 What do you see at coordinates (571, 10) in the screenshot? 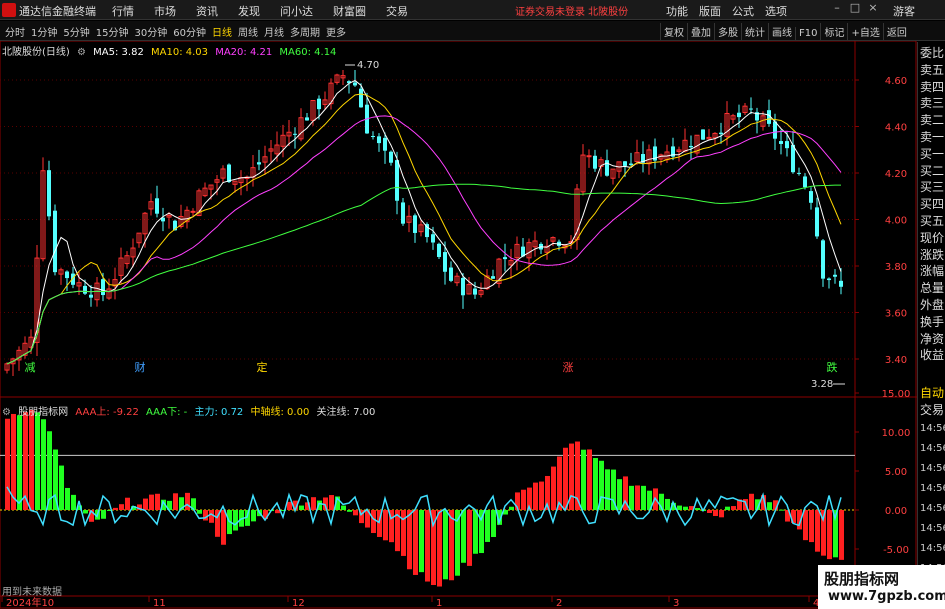
I see `login-notice: 证券交易未登录 北陂股份` at bounding box center [571, 10].